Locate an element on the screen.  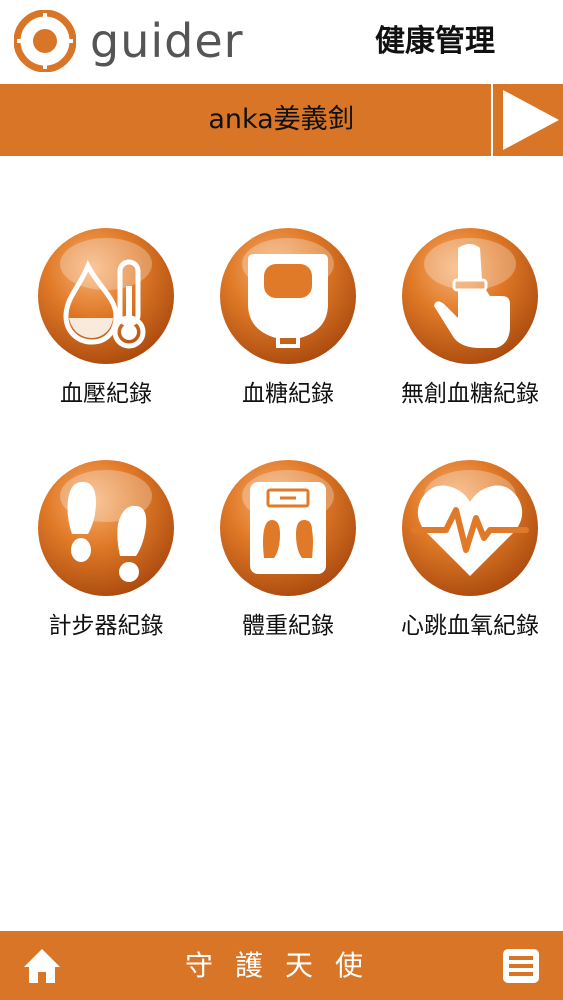
bottom-bar: 守護天使 is located at coordinates (281, 965).